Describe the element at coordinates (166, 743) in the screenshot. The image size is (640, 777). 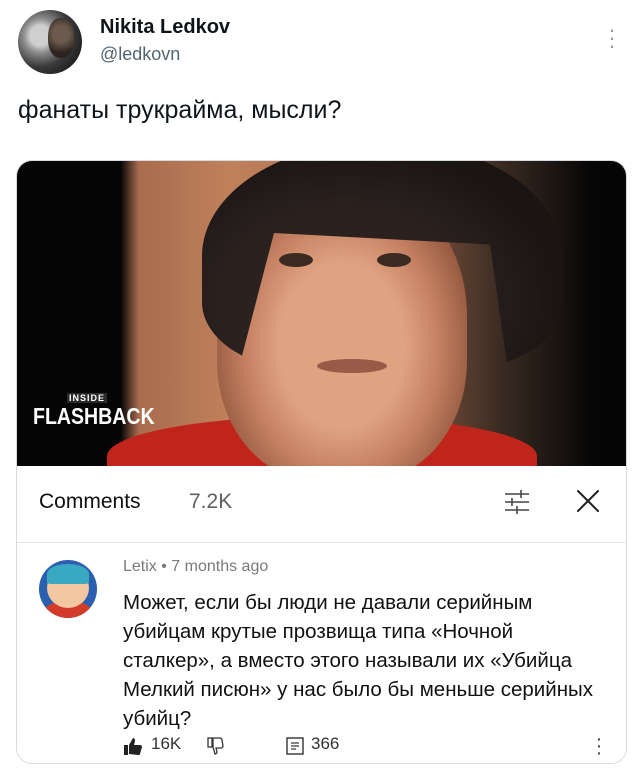
I see `like-count: 16K` at that location.